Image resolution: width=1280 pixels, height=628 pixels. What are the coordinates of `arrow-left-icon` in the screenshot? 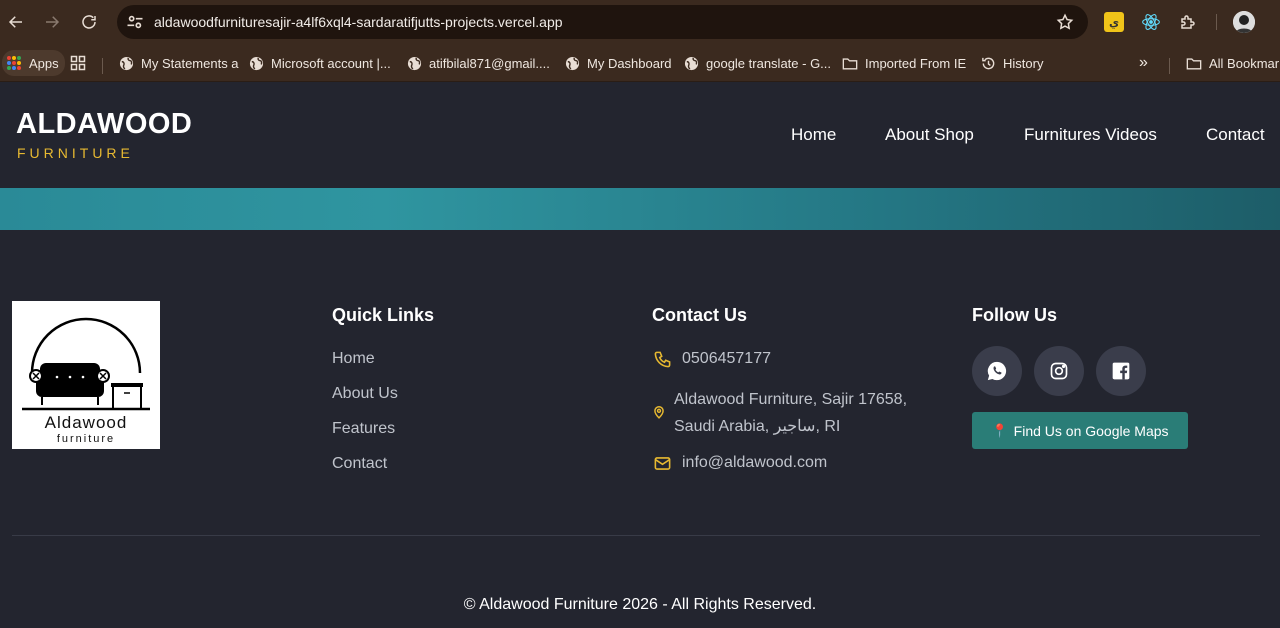 It's located at (15, 22).